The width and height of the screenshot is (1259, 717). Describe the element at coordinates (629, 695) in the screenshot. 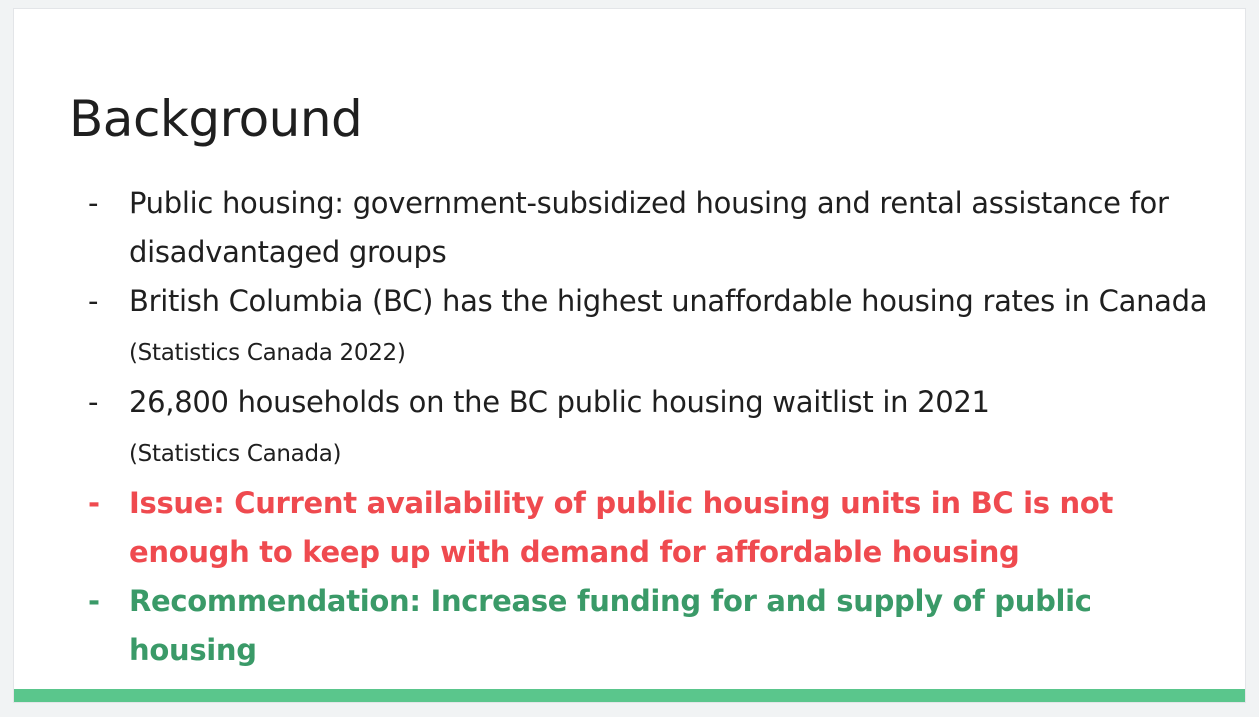

I see `footer-accent-bar` at that location.